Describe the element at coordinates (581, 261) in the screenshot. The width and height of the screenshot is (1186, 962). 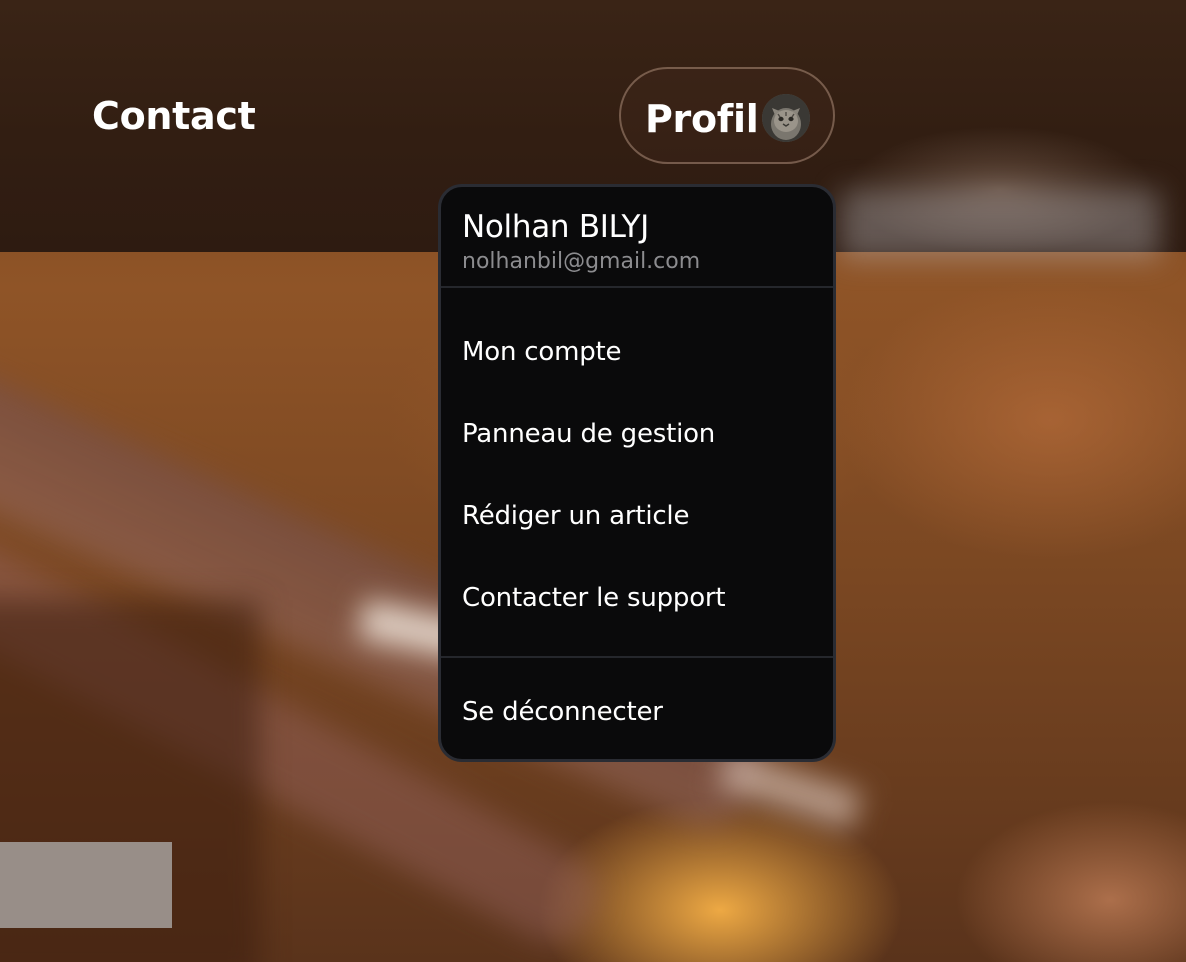
I see `user-email: nolhanbil@gmail.com` at that location.